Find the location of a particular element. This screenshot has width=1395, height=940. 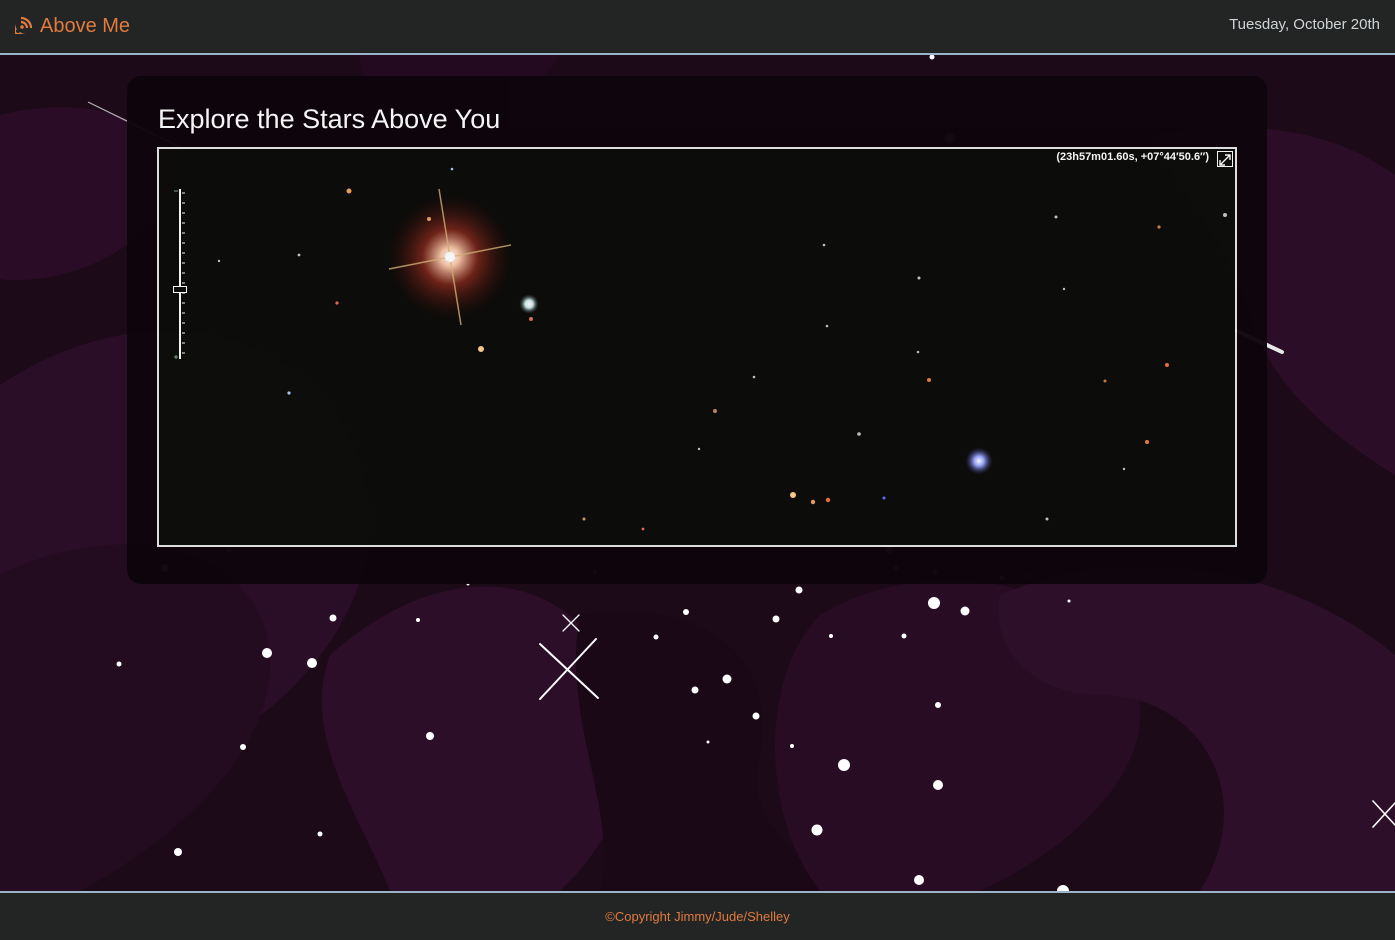

copyright-text: ©Copyright Jimmy/Jude/Shelley is located at coordinates (697, 916).